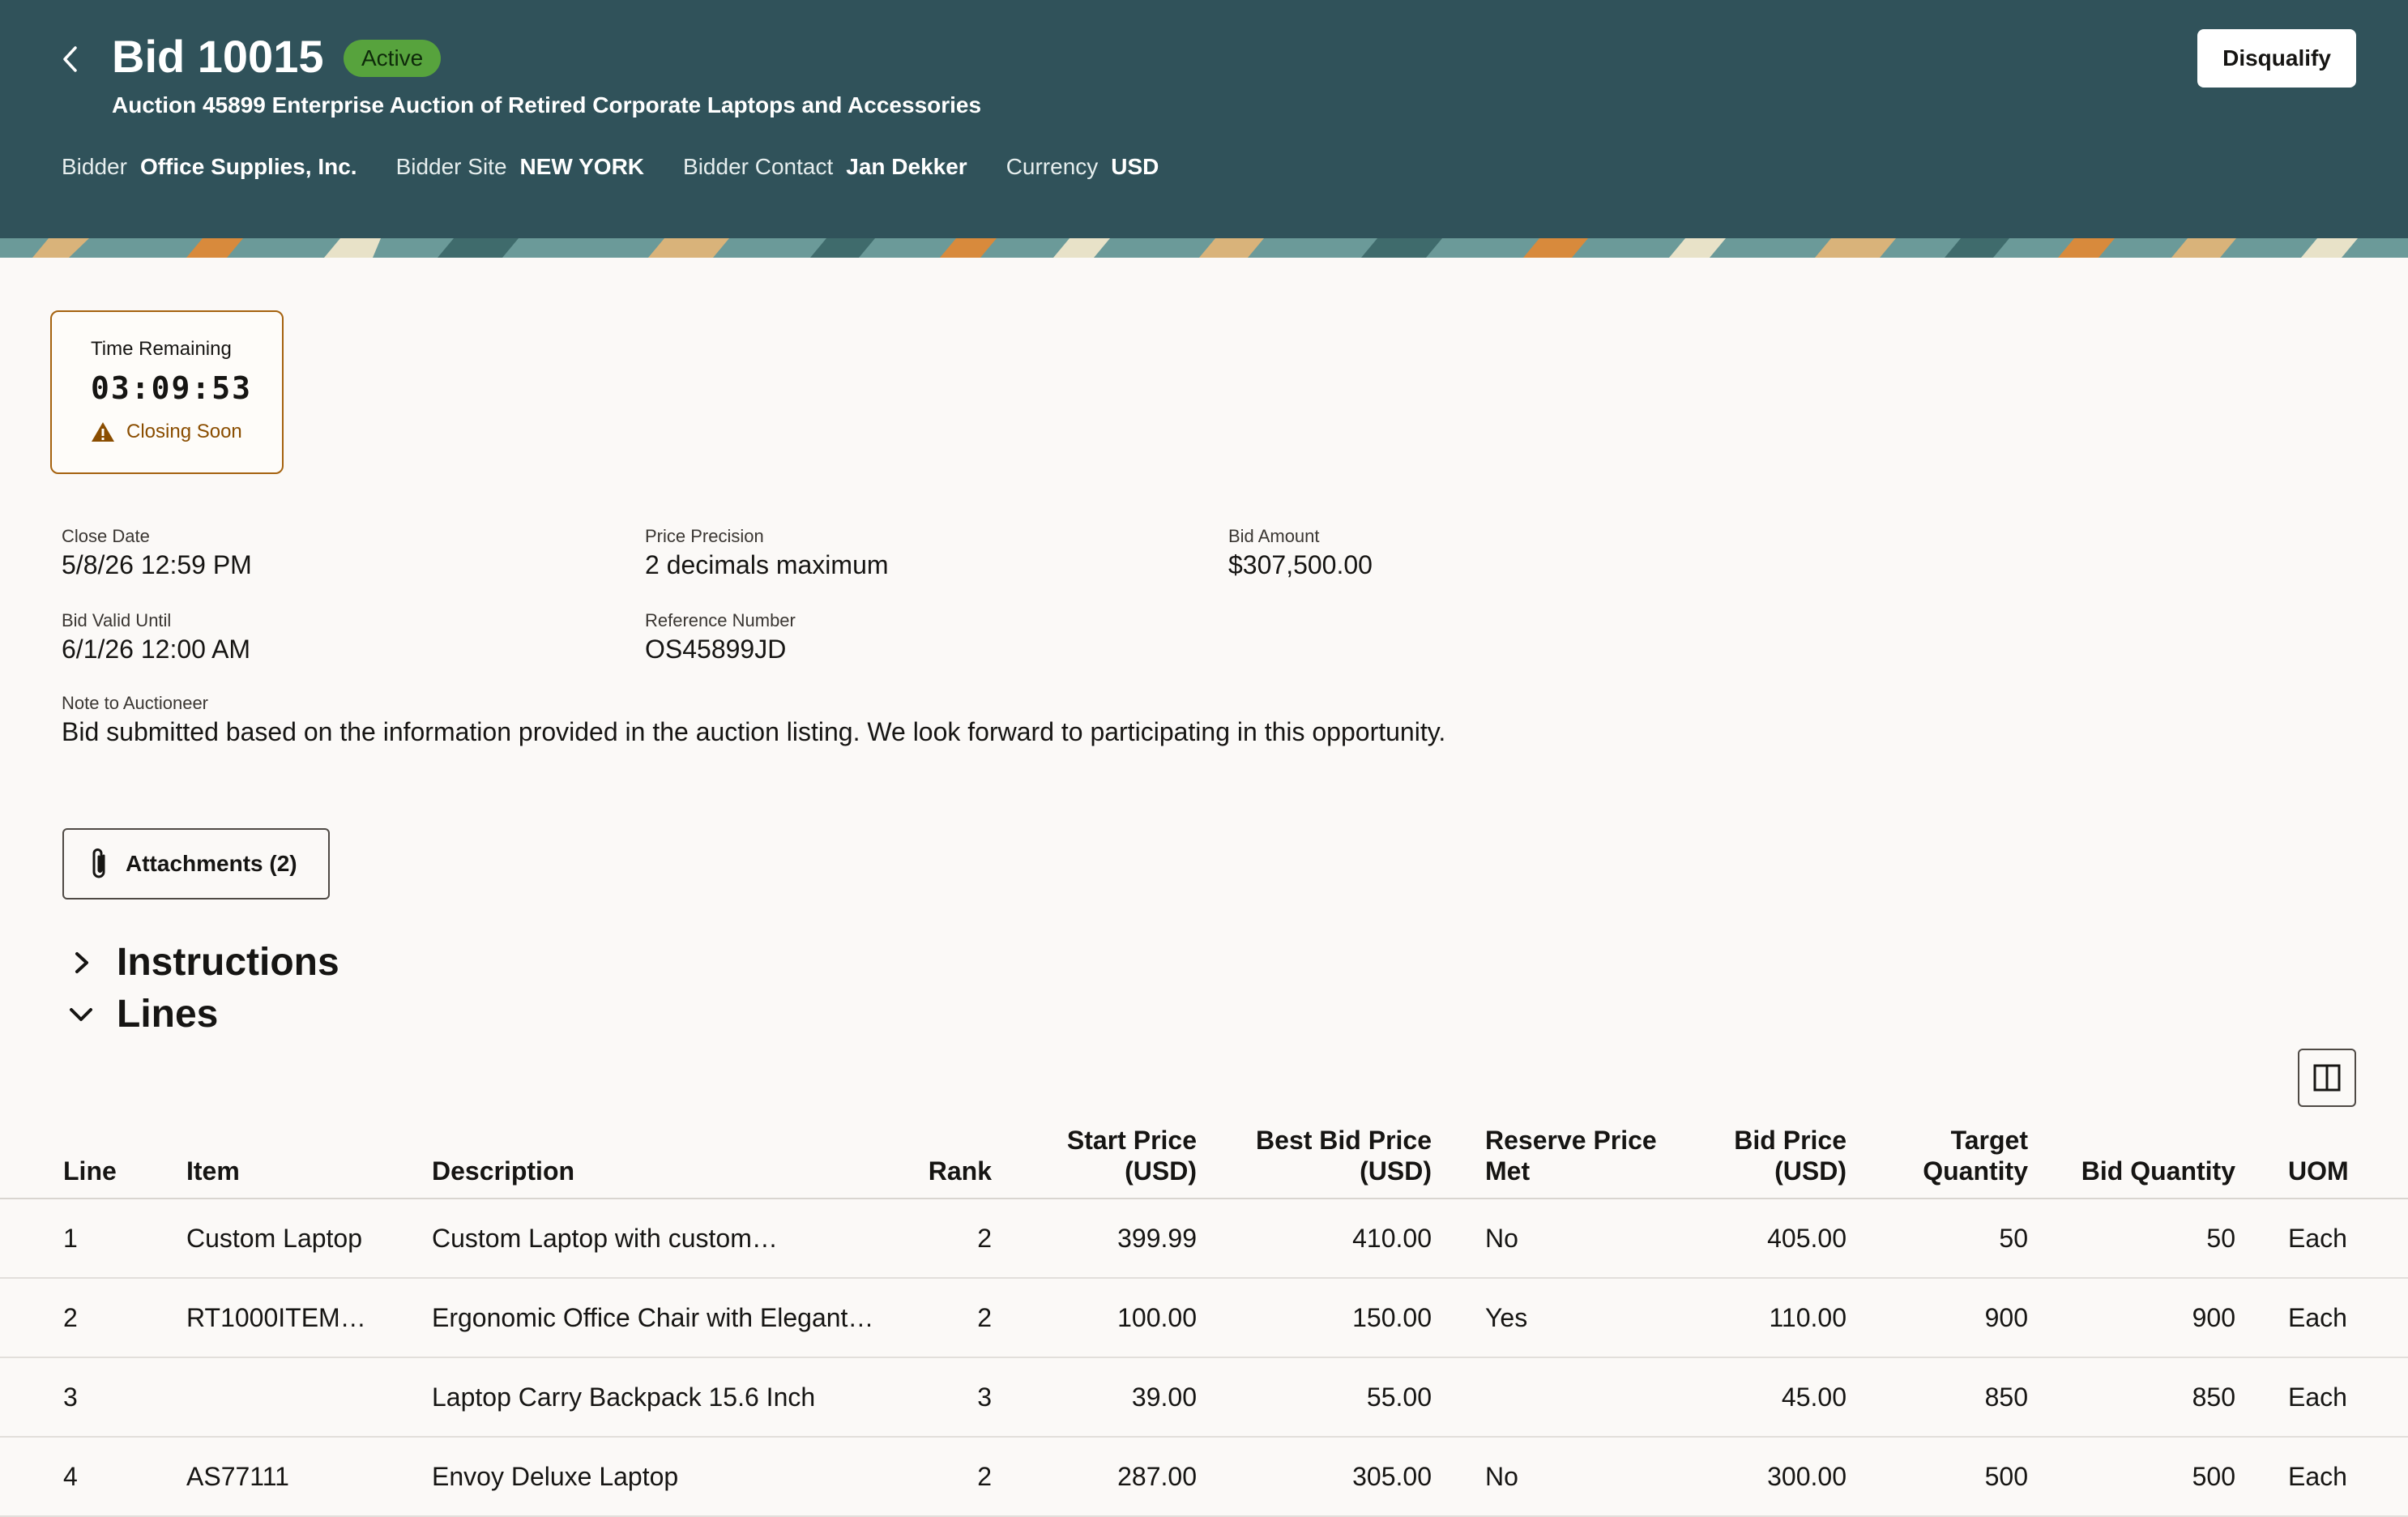 This screenshot has height=1517, width=2408. I want to click on col-start-price: Start Price (USD), so click(1121, 1155).